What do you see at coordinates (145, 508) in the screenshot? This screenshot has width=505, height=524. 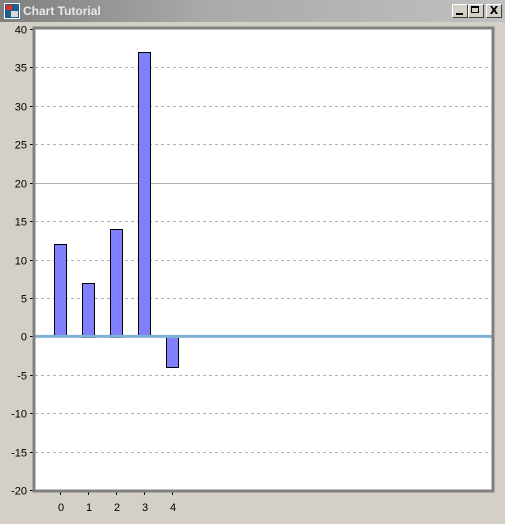 I see `x-tick-label: 3` at bounding box center [145, 508].